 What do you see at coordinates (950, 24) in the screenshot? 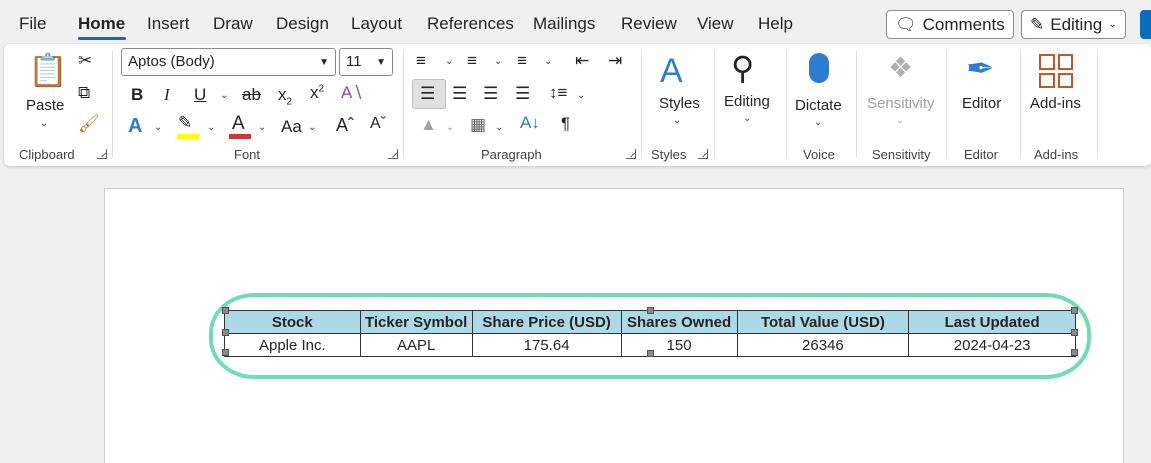
I see `comments-button: 🗨 Comments` at bounding box center [950, 24].